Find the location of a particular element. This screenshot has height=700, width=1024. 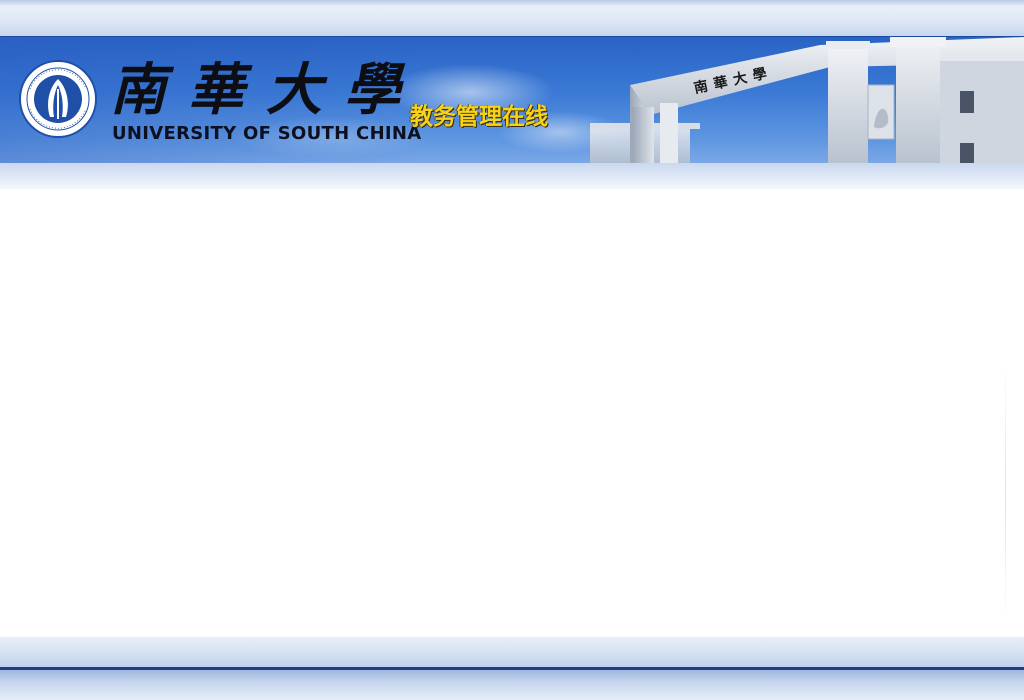

campus-gate-image: 南華大學 is located at coordinates (807, 100).